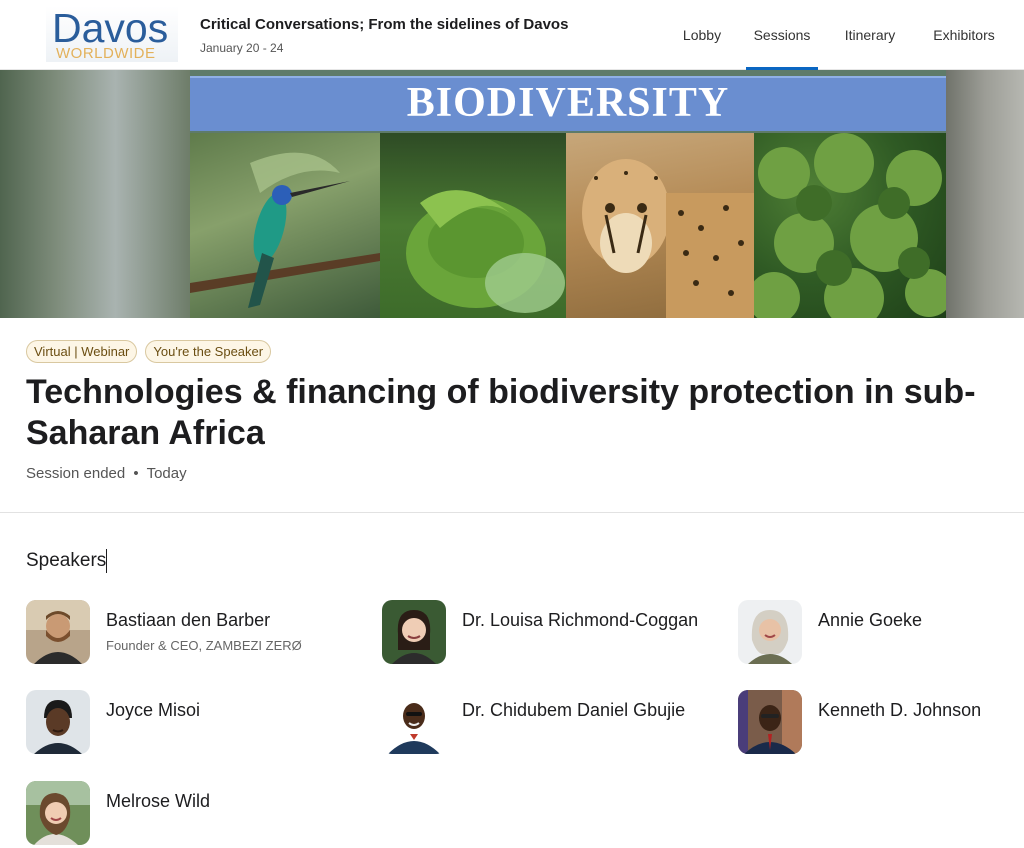 The width and height of the screenshot is (1024, 848). What do you see at coordinates (568, 103) in the screenshot?
I see `banner-title: BIODIVERSITY` at bounding box center [568, 103].